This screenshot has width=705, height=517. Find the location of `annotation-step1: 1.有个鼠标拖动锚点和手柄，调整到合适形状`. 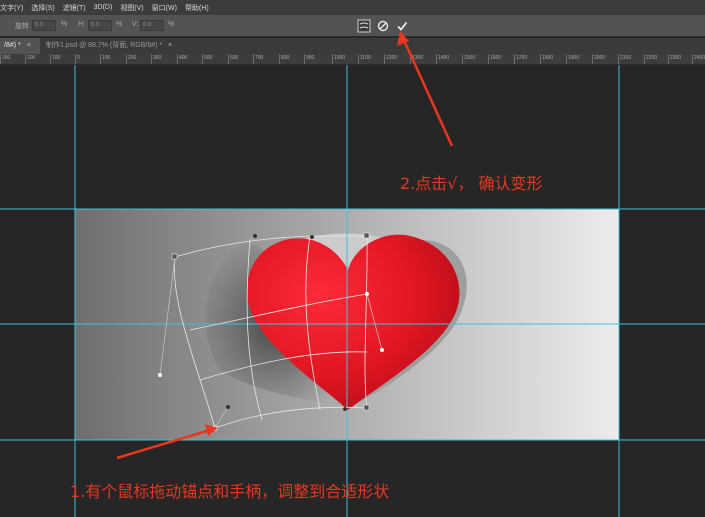

annotation-step1: 1.有个鼠标拖动锚点和手柄，调整到合适形状 is located at coordinates (230, 491).